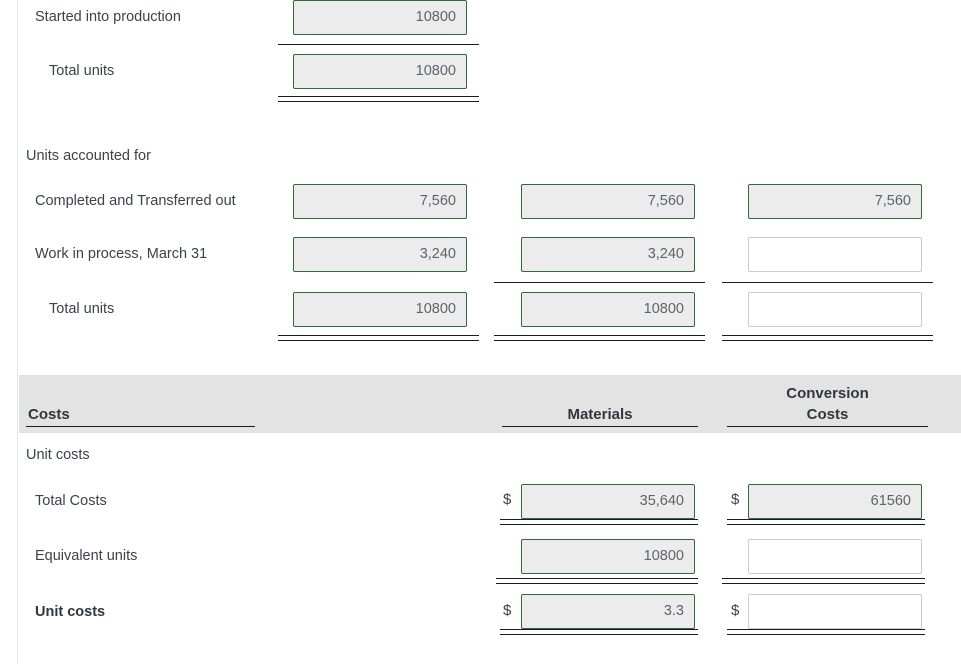 The width and height of the screenshot is (961, 664). Describe the element at coordinates (70, 612) in the screenshot. I see `label-unit-costs-row: Unit costs` at that location.